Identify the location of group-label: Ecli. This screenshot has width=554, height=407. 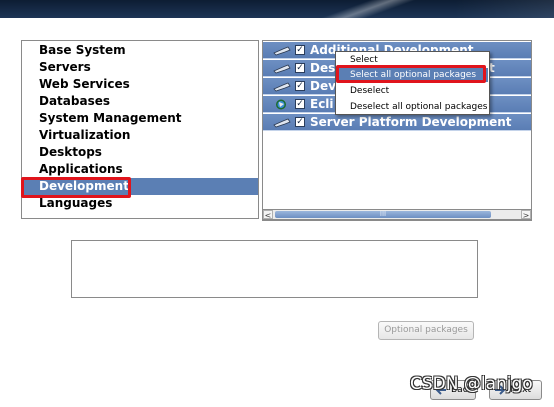
(322, 104).